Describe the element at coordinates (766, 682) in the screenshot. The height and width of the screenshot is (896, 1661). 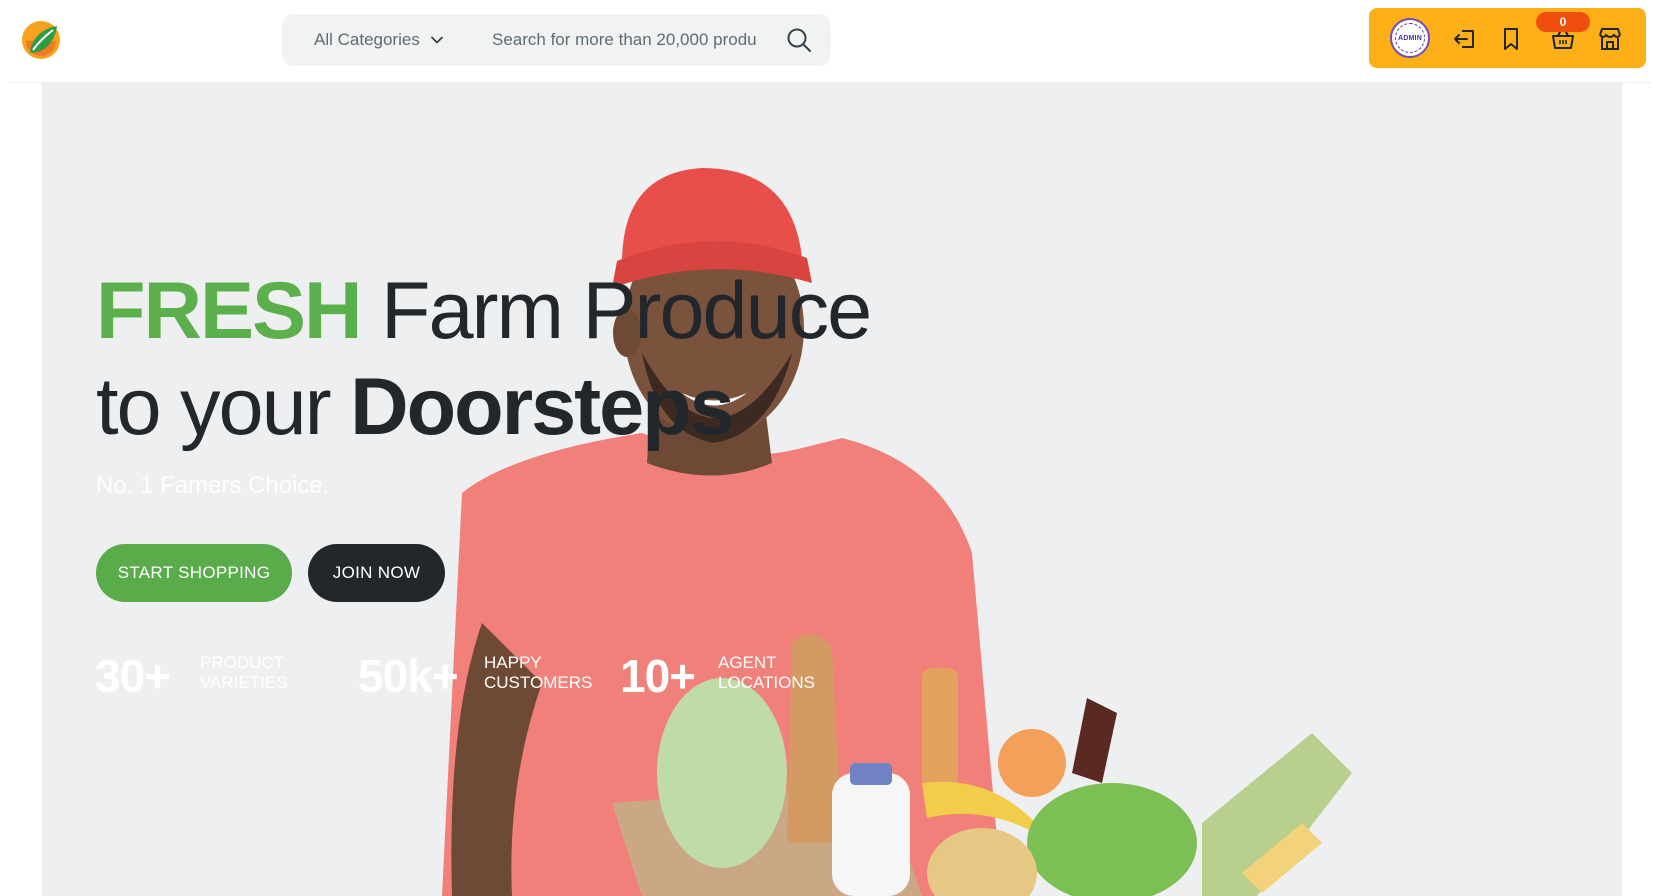
I see `stat-label-locations-2: LOCATIONS` at that location.